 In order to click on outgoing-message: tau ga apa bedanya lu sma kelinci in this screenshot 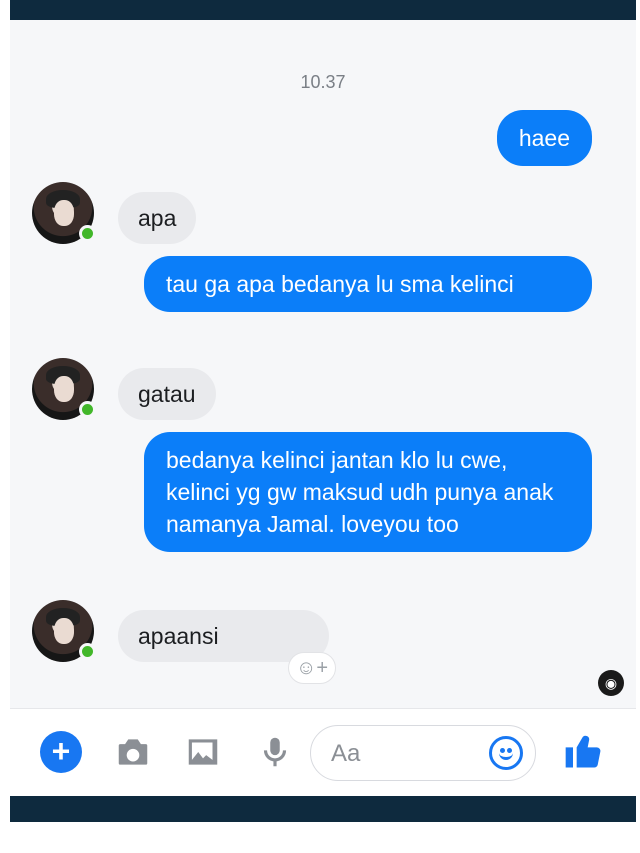, I will do `click(368, 284)`.